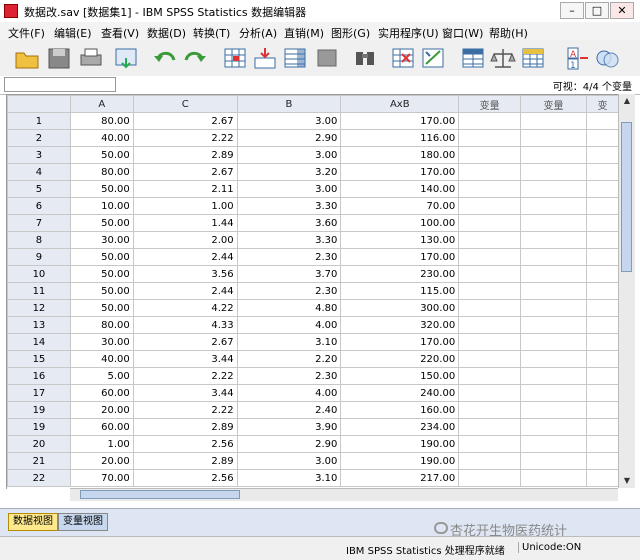 The height and width of the screenshot is (560, 640). What do you see at coordinates (400, 189) in the screenshot?
I see `data-cell: 140.00` at bounding box center [400, 189].